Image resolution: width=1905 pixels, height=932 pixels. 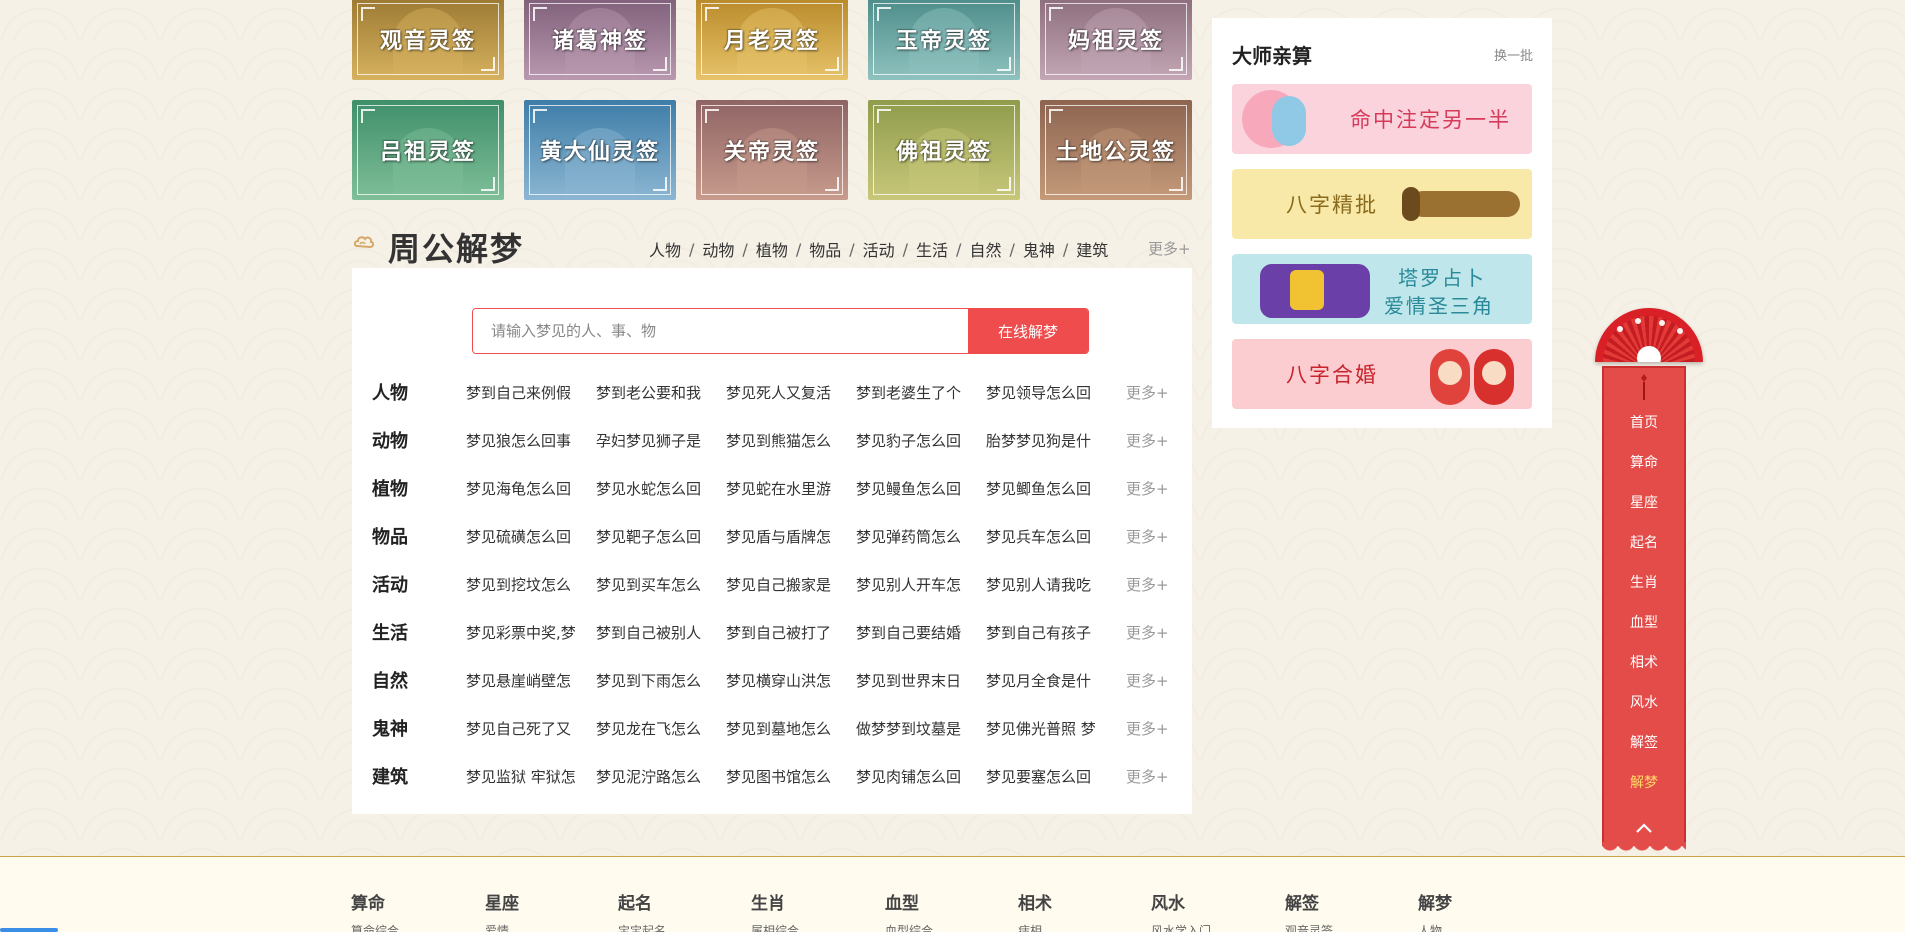 I want to click on lottery-card: 观音灵签, so click(x=428, y=40).